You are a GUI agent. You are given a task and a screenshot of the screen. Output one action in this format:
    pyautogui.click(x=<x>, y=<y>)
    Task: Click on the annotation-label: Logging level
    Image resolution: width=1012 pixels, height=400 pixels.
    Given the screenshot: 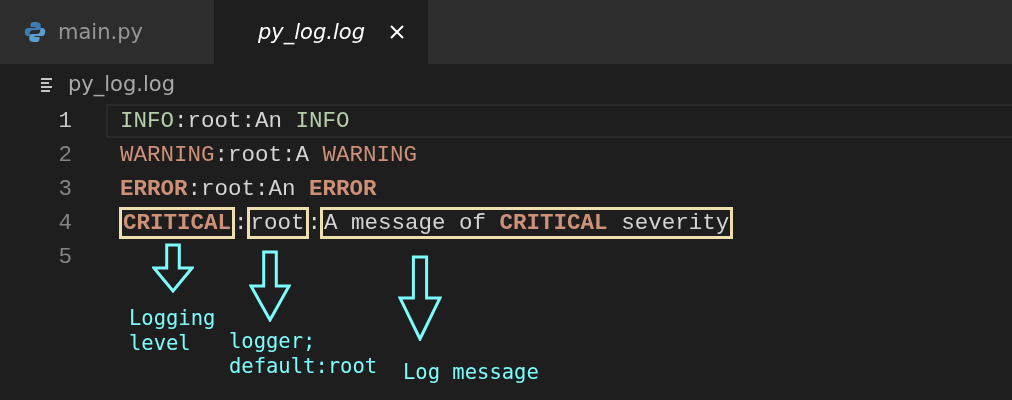 What is the action you would take?
    pyautogui.click(x=172, y=331)
    